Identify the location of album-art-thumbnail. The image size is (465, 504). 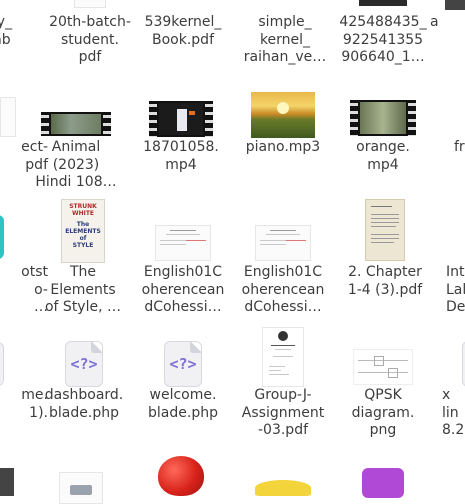
(283, 115).